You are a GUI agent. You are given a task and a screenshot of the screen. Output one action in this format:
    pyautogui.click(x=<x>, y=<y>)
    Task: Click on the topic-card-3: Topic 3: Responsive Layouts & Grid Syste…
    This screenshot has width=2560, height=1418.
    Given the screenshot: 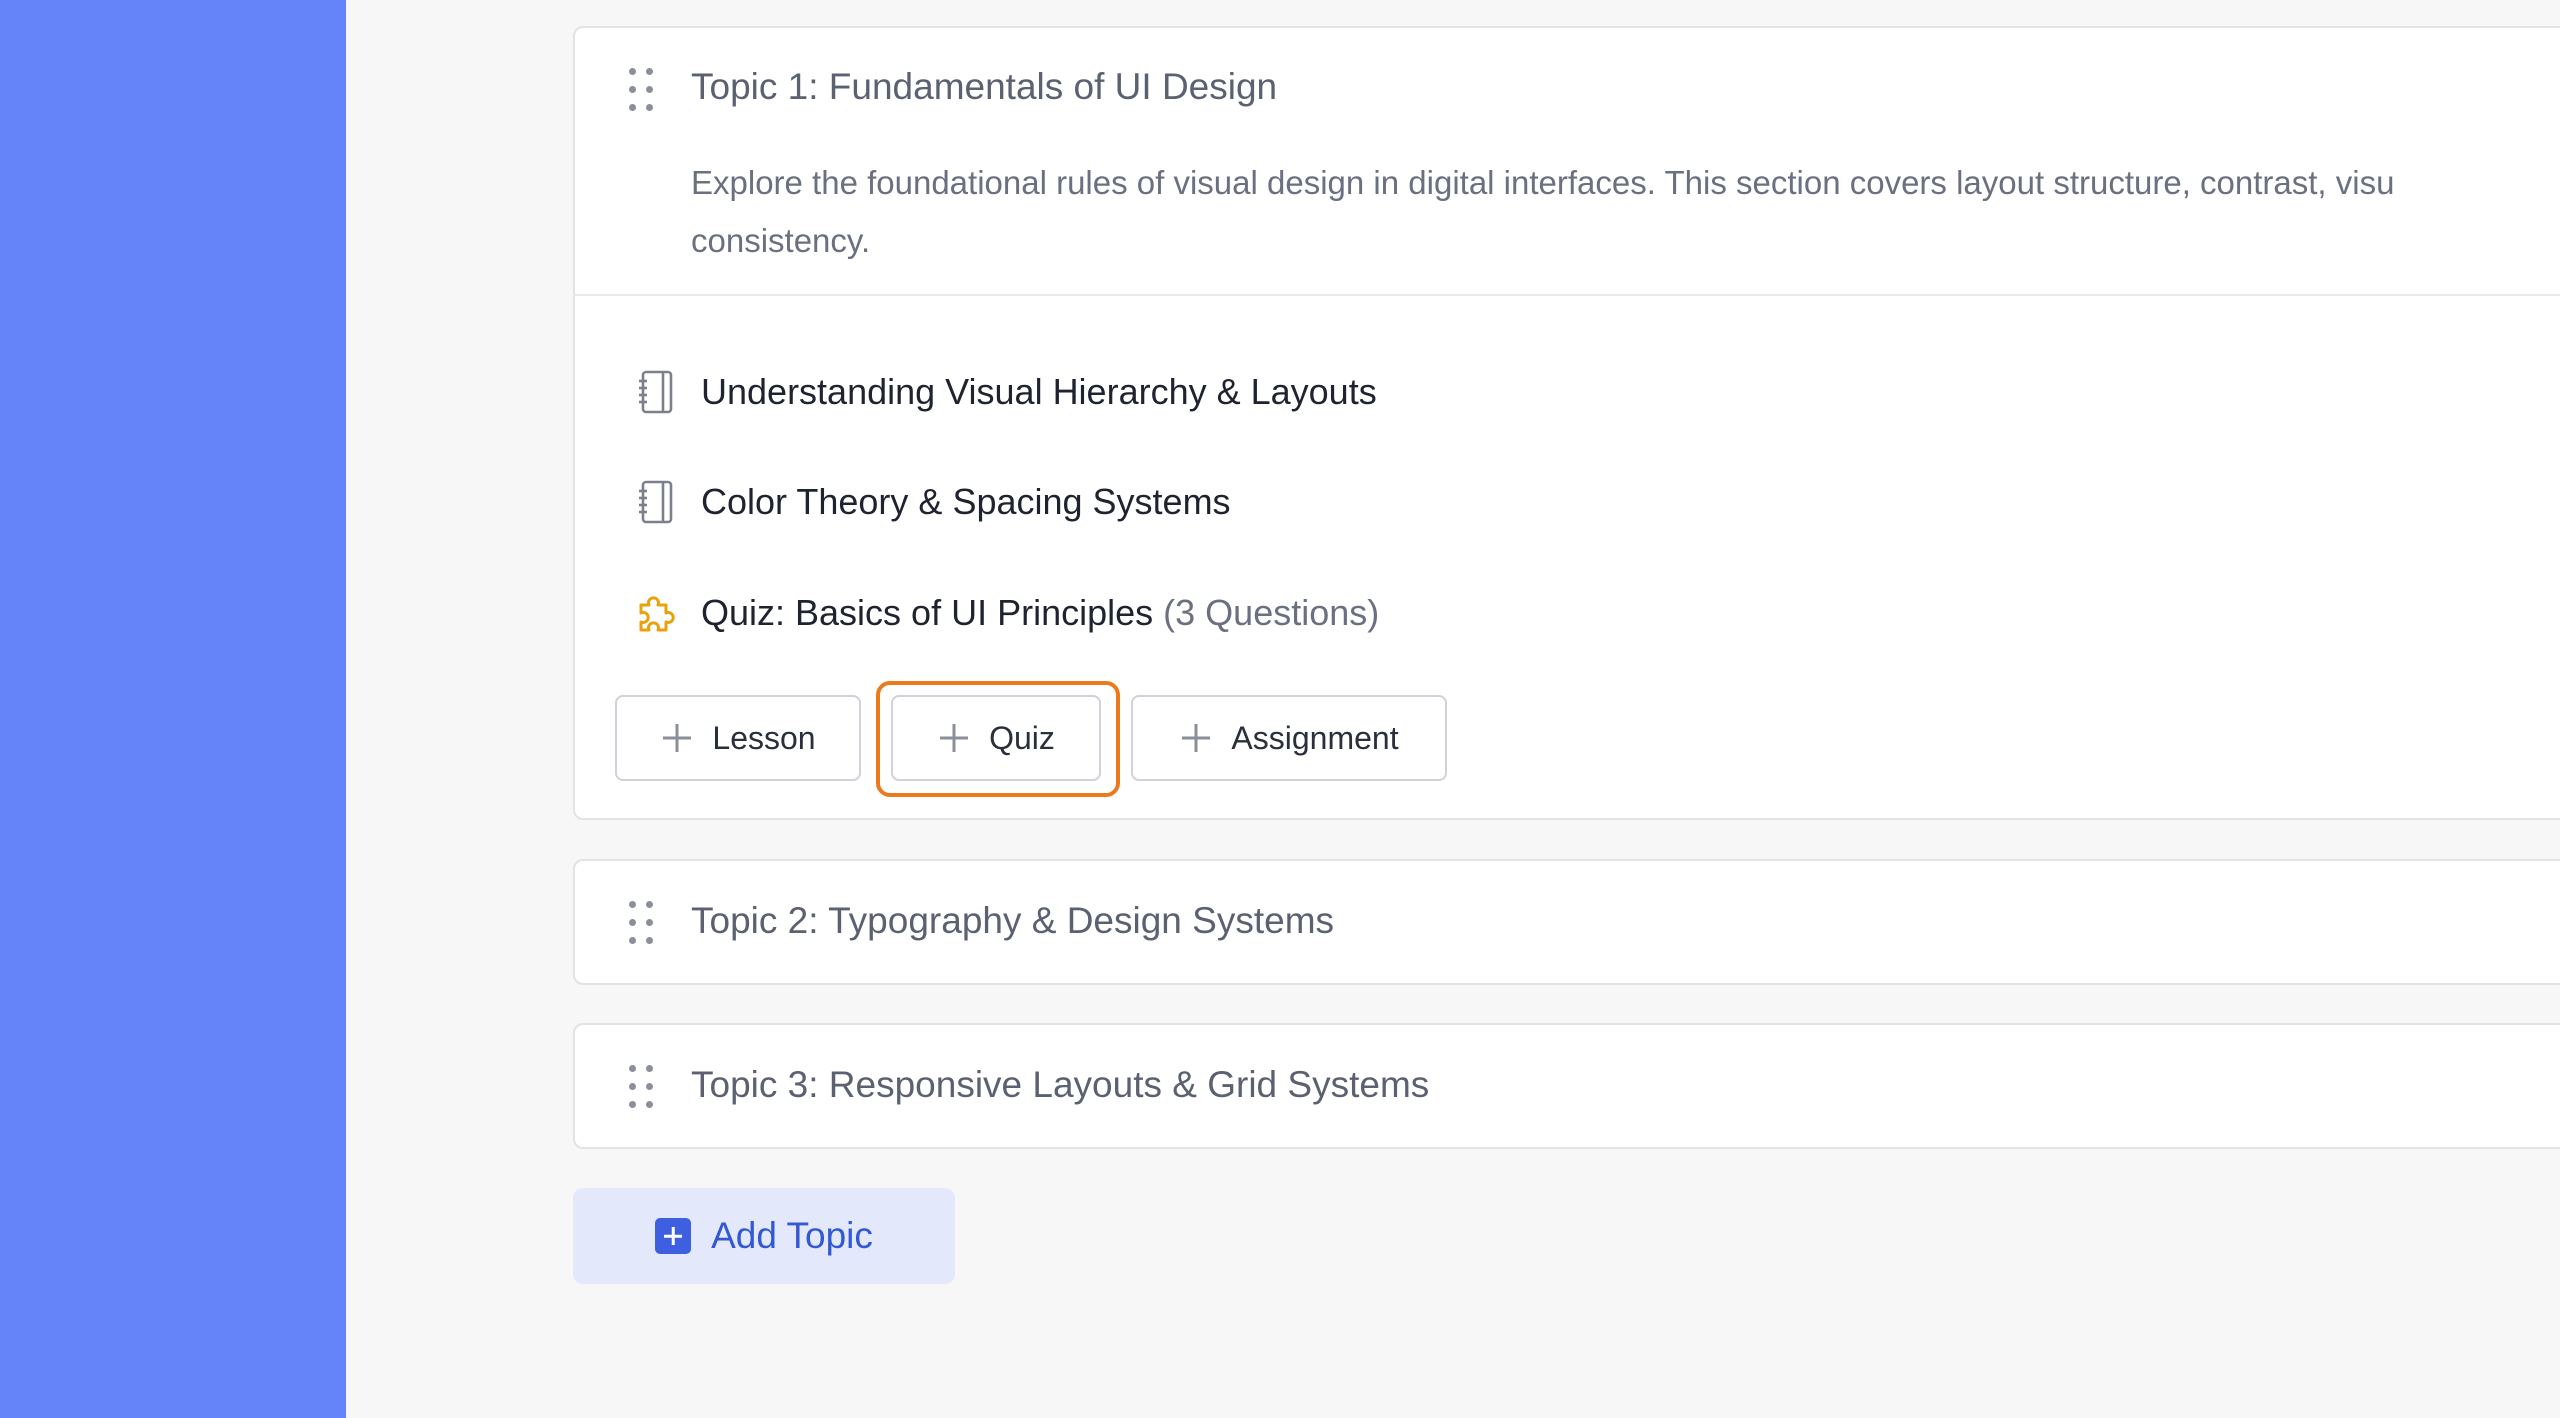 What is the action you would take?
    pyautogui.click(x=1566, y=1086)
    